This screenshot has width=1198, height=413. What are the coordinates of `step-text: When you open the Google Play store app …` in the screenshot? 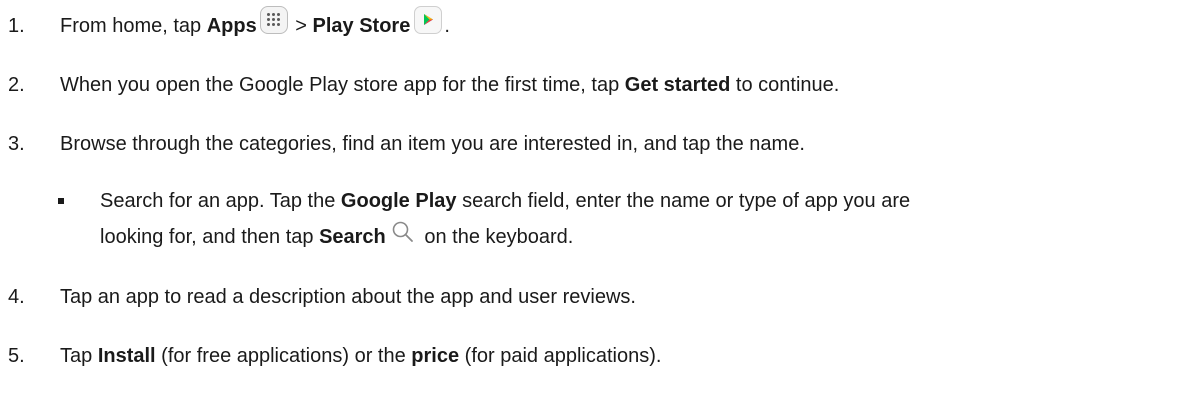 It's located at (450, 85).